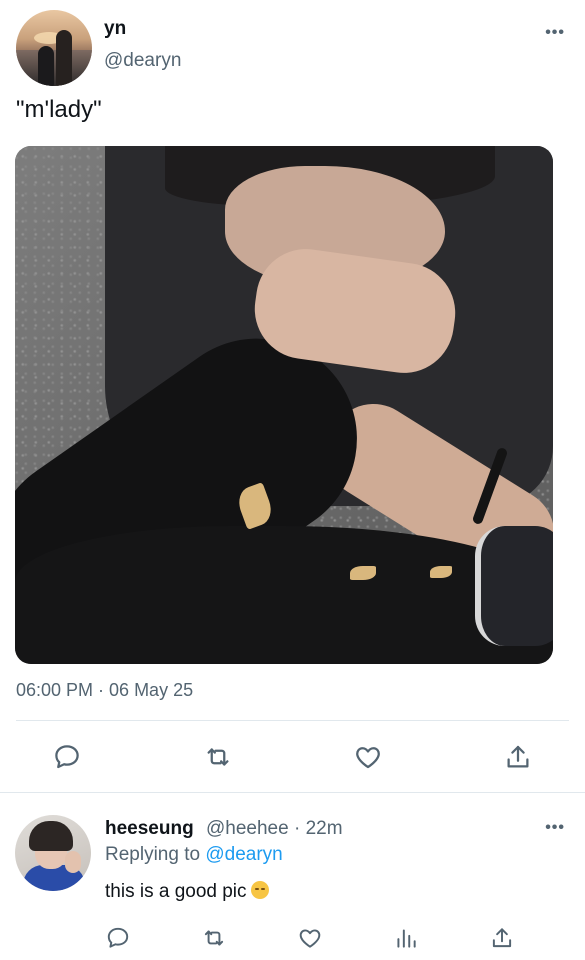 The height and width of the screenshot is (960, 585). I want to click on reply-text-content: this is a good pic, so click(176, 891).